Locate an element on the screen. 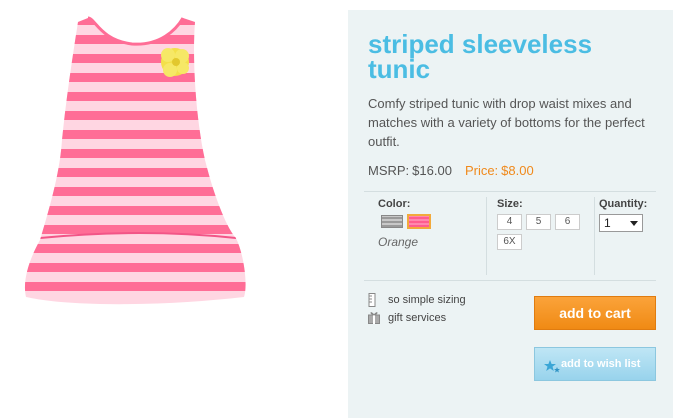 The width and height of the screenshot is (673, 418). color-label: Color: is located at coordinates (394, 204).